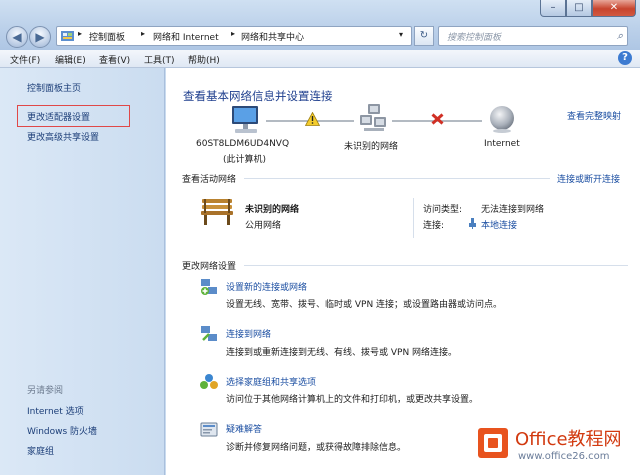 This screenshot has width=640, height=475. I want to click on change-settings-heading: 更改网络设置, so click(209, 267).